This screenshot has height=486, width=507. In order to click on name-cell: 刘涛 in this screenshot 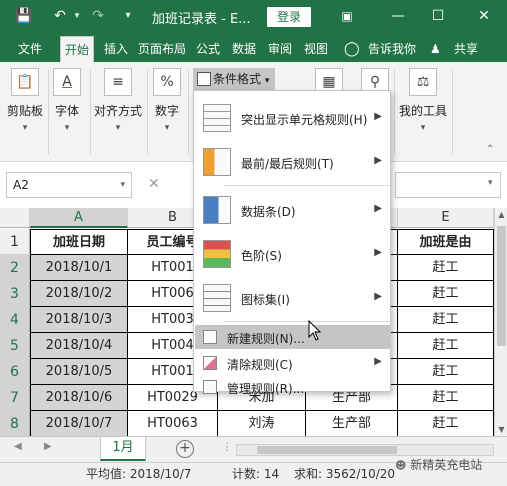, I will do `click(262, 423)`.